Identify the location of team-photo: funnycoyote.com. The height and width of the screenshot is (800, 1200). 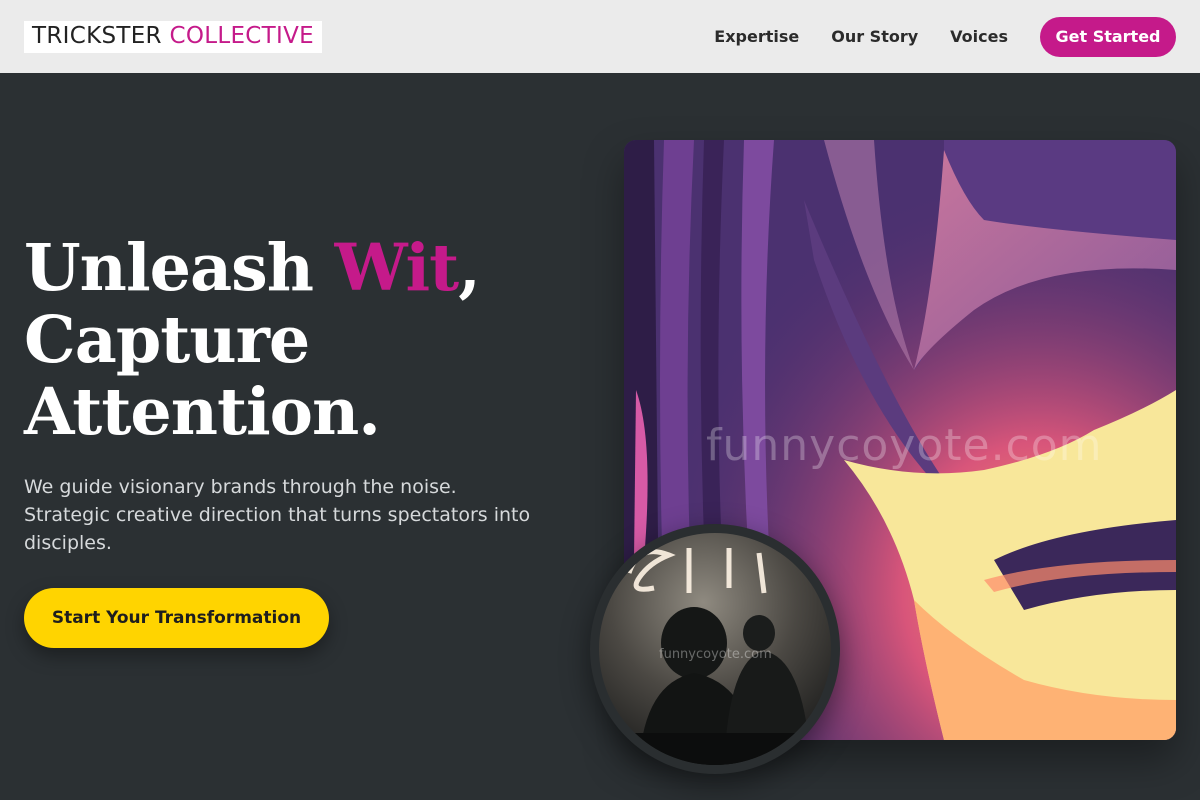
(715, 649).